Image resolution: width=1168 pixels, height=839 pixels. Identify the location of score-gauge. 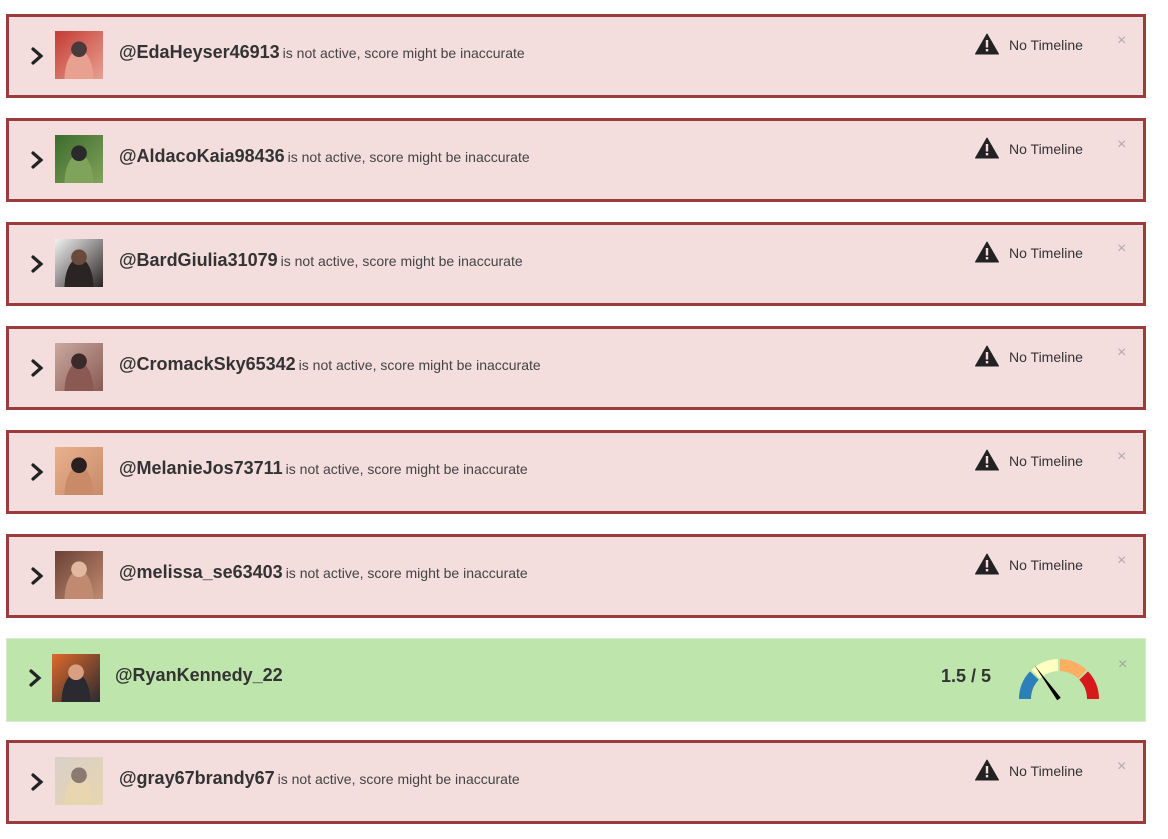
(1059, 680).